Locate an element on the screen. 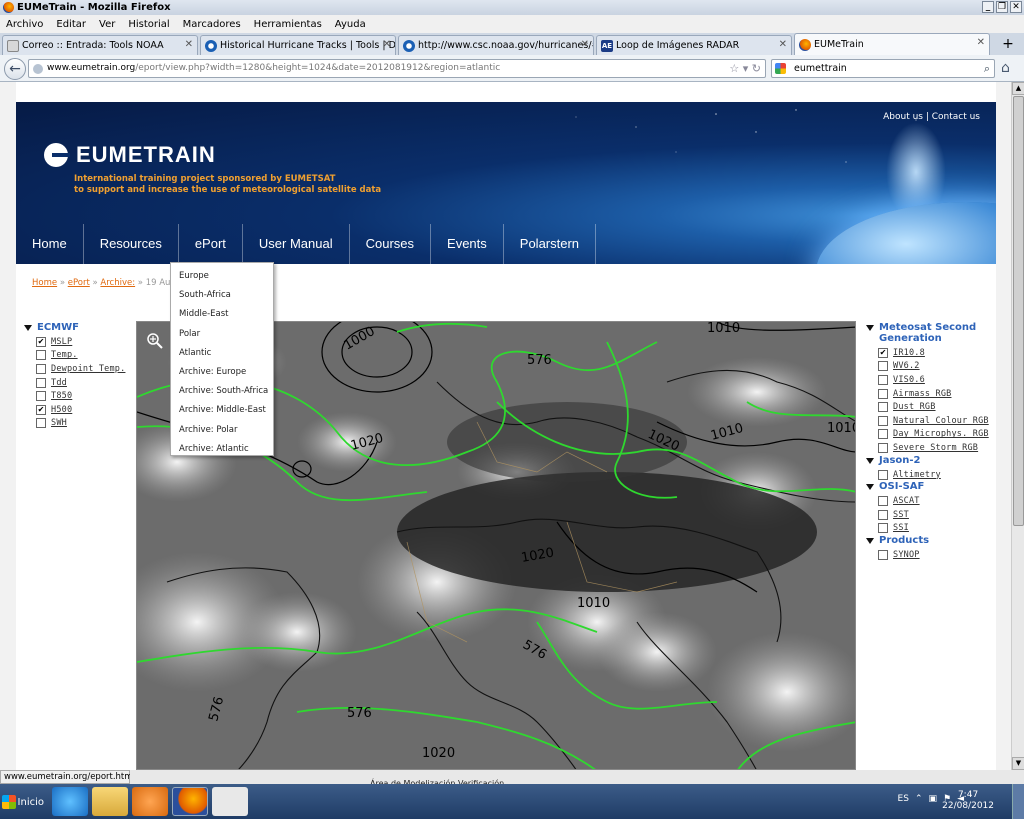 The height and width of the screenshot is (819, 1024). folder-icon is located at coordinates (110, 801).